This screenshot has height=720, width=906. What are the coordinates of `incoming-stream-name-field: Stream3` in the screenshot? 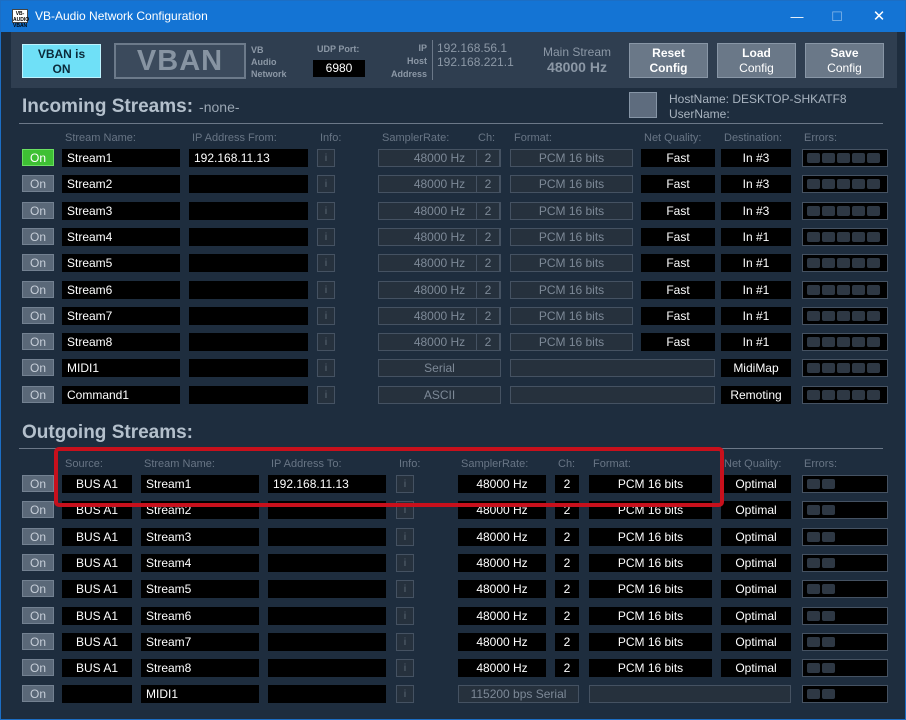 It's located at (121, 211).